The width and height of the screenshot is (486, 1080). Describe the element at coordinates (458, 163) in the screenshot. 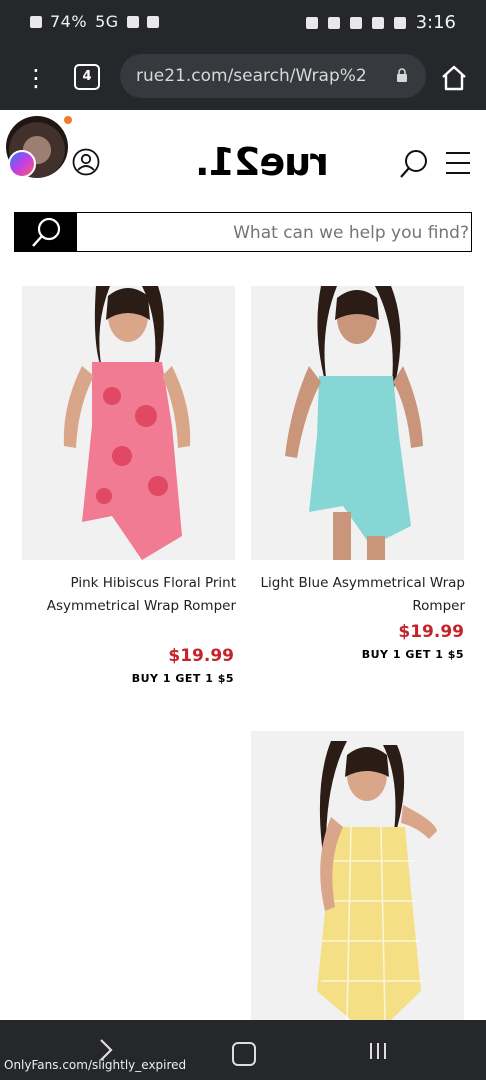

I see `hamburger-menu-icon` at that location.